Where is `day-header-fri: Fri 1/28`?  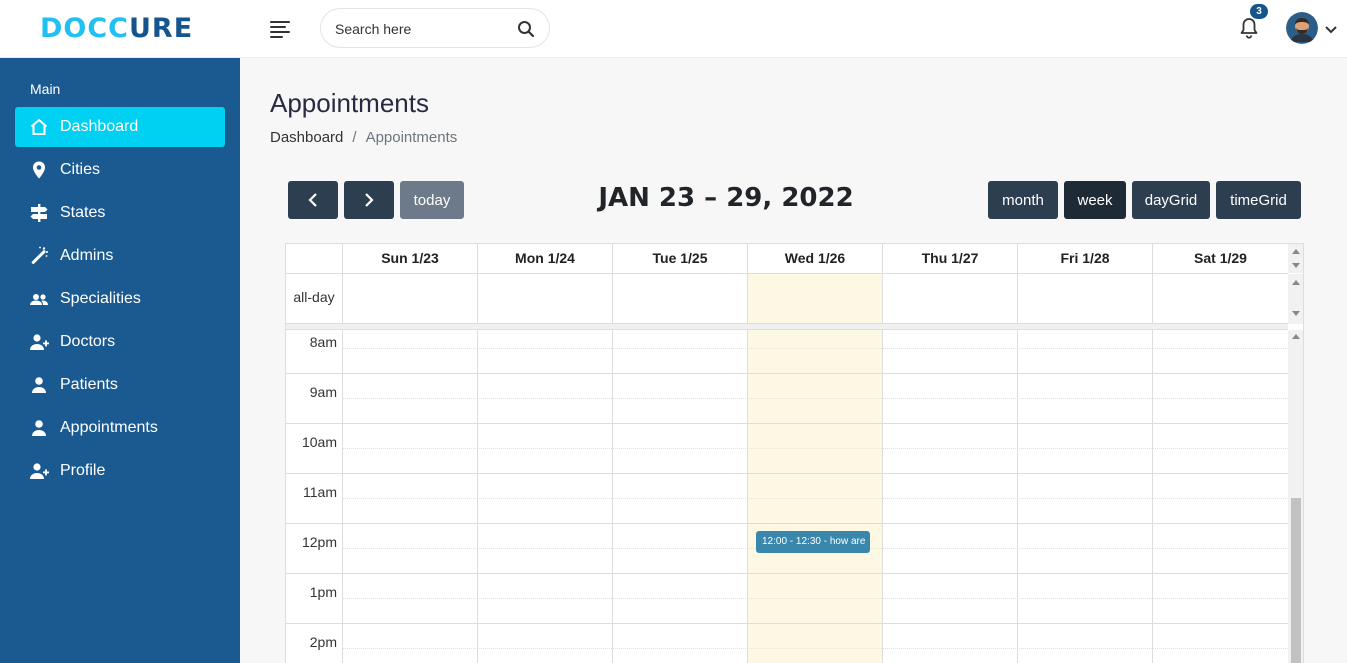 day-header-fri: Fri 1/28 is located at coordinates (1084, 258).